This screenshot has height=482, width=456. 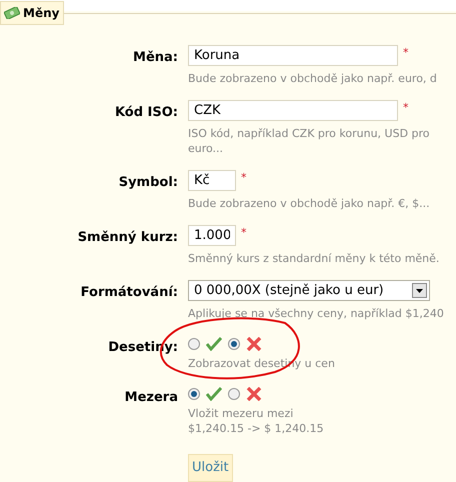 I want to click on section-legend: Měny, so click(x=32, y=13).